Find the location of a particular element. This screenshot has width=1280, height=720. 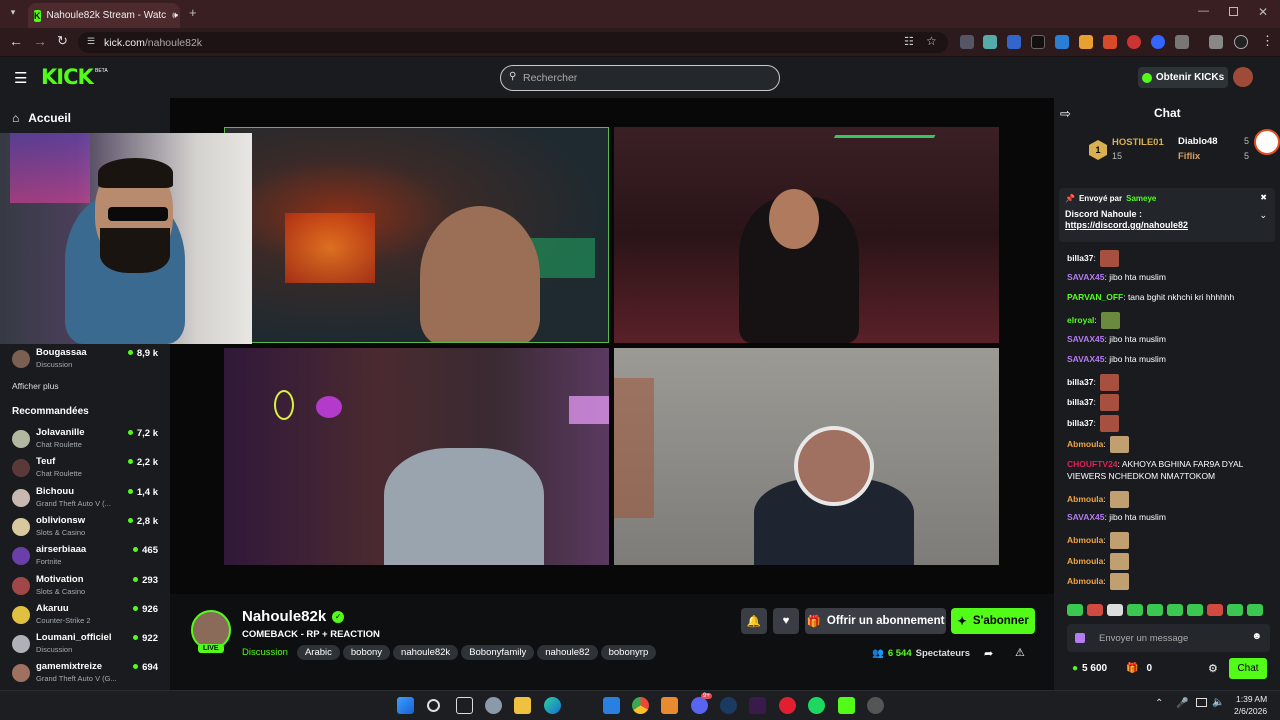

forward-icon: → is located at coordinates (40, 41).